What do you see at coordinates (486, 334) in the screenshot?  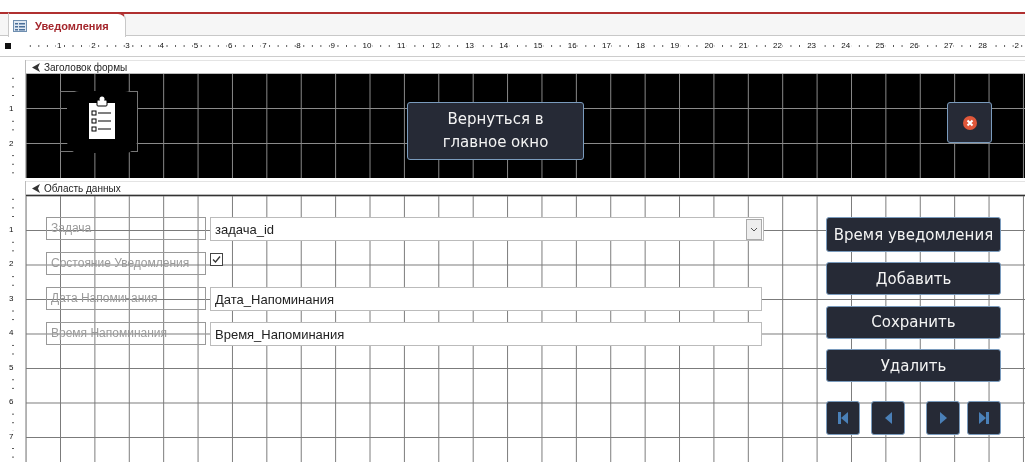 I see `text-field: Время_Напоминания` at bounding box center [486, 334].